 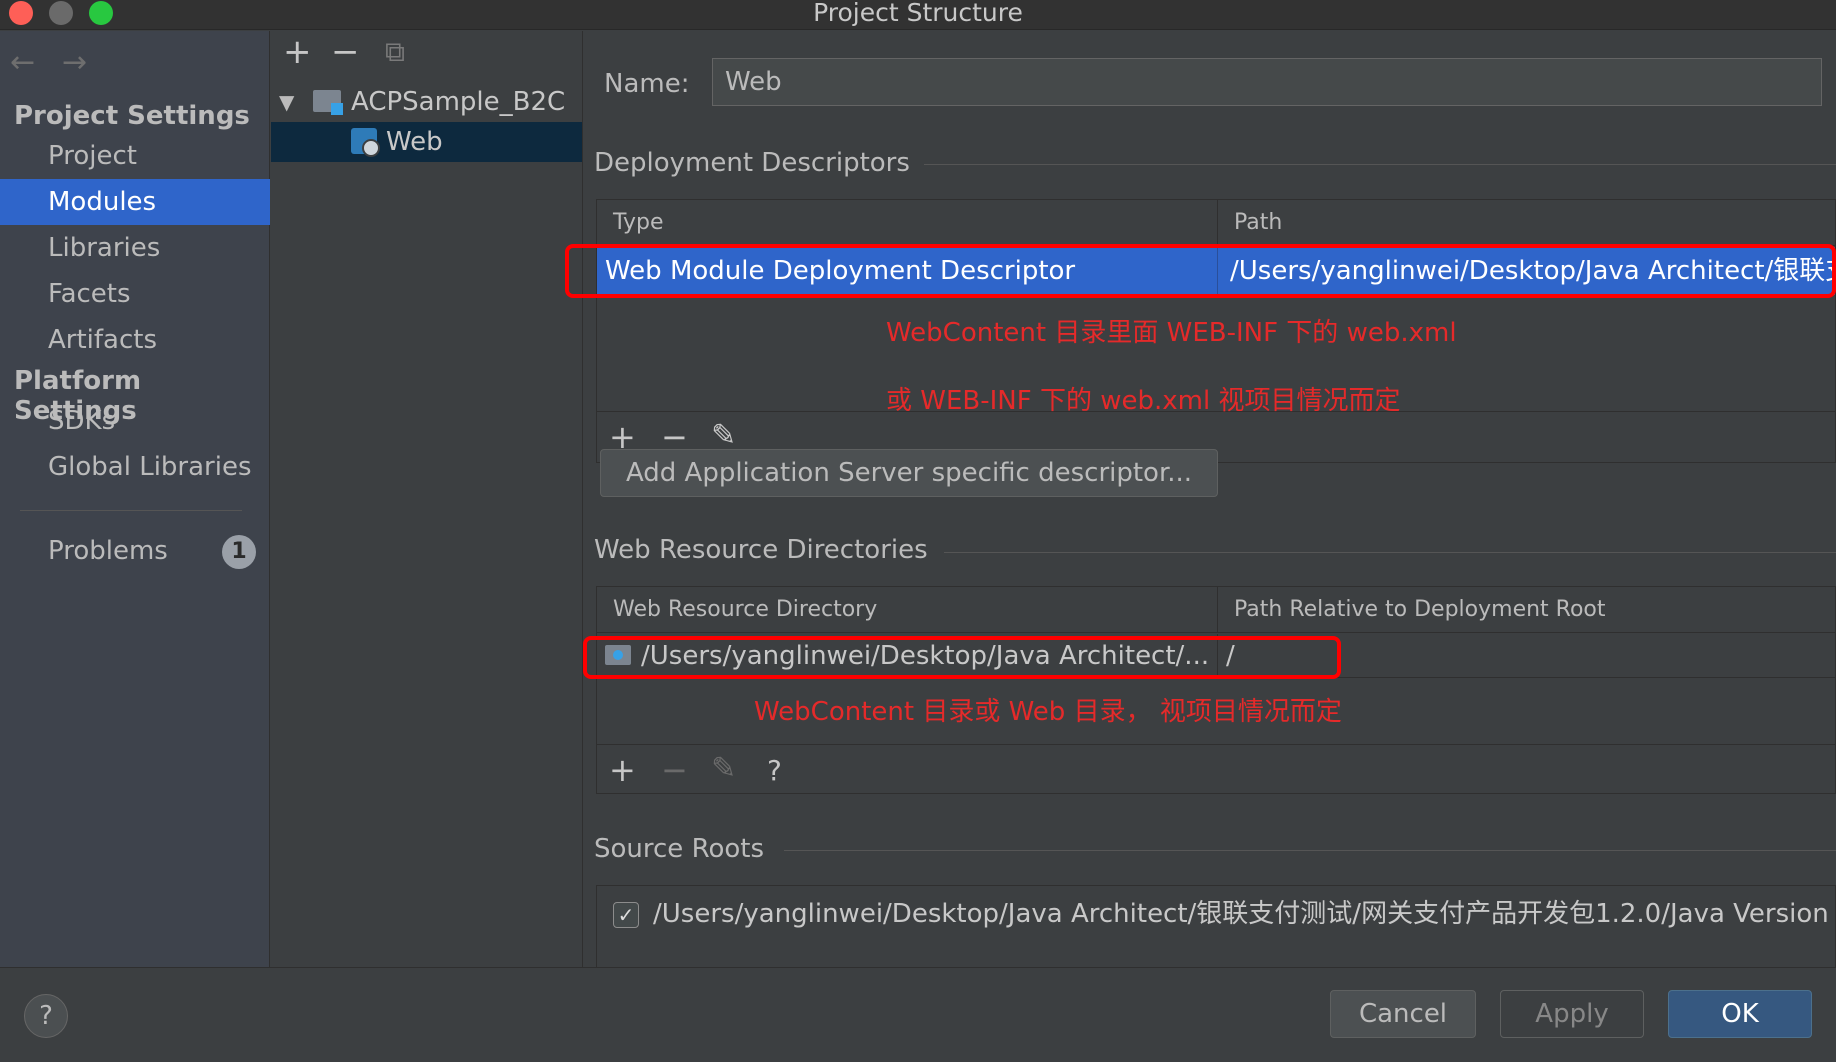 What do you see at coordinates (1200, 271) in the screenshot?
I see `highlight-box-descriptor` at bounding box center [1200, 271].